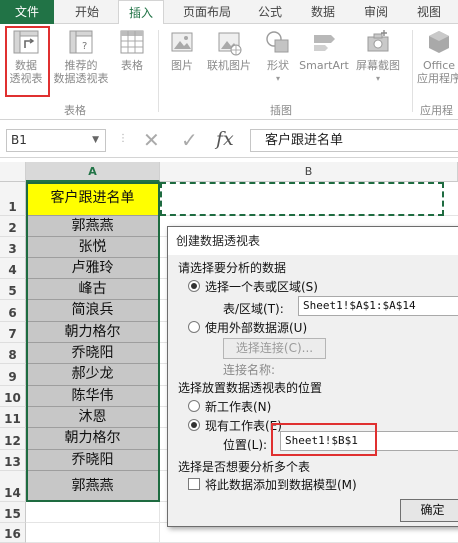 The width and height of the screenshot is (458, 543). I want to click on pivot-table-highlight, so click(27, 61).